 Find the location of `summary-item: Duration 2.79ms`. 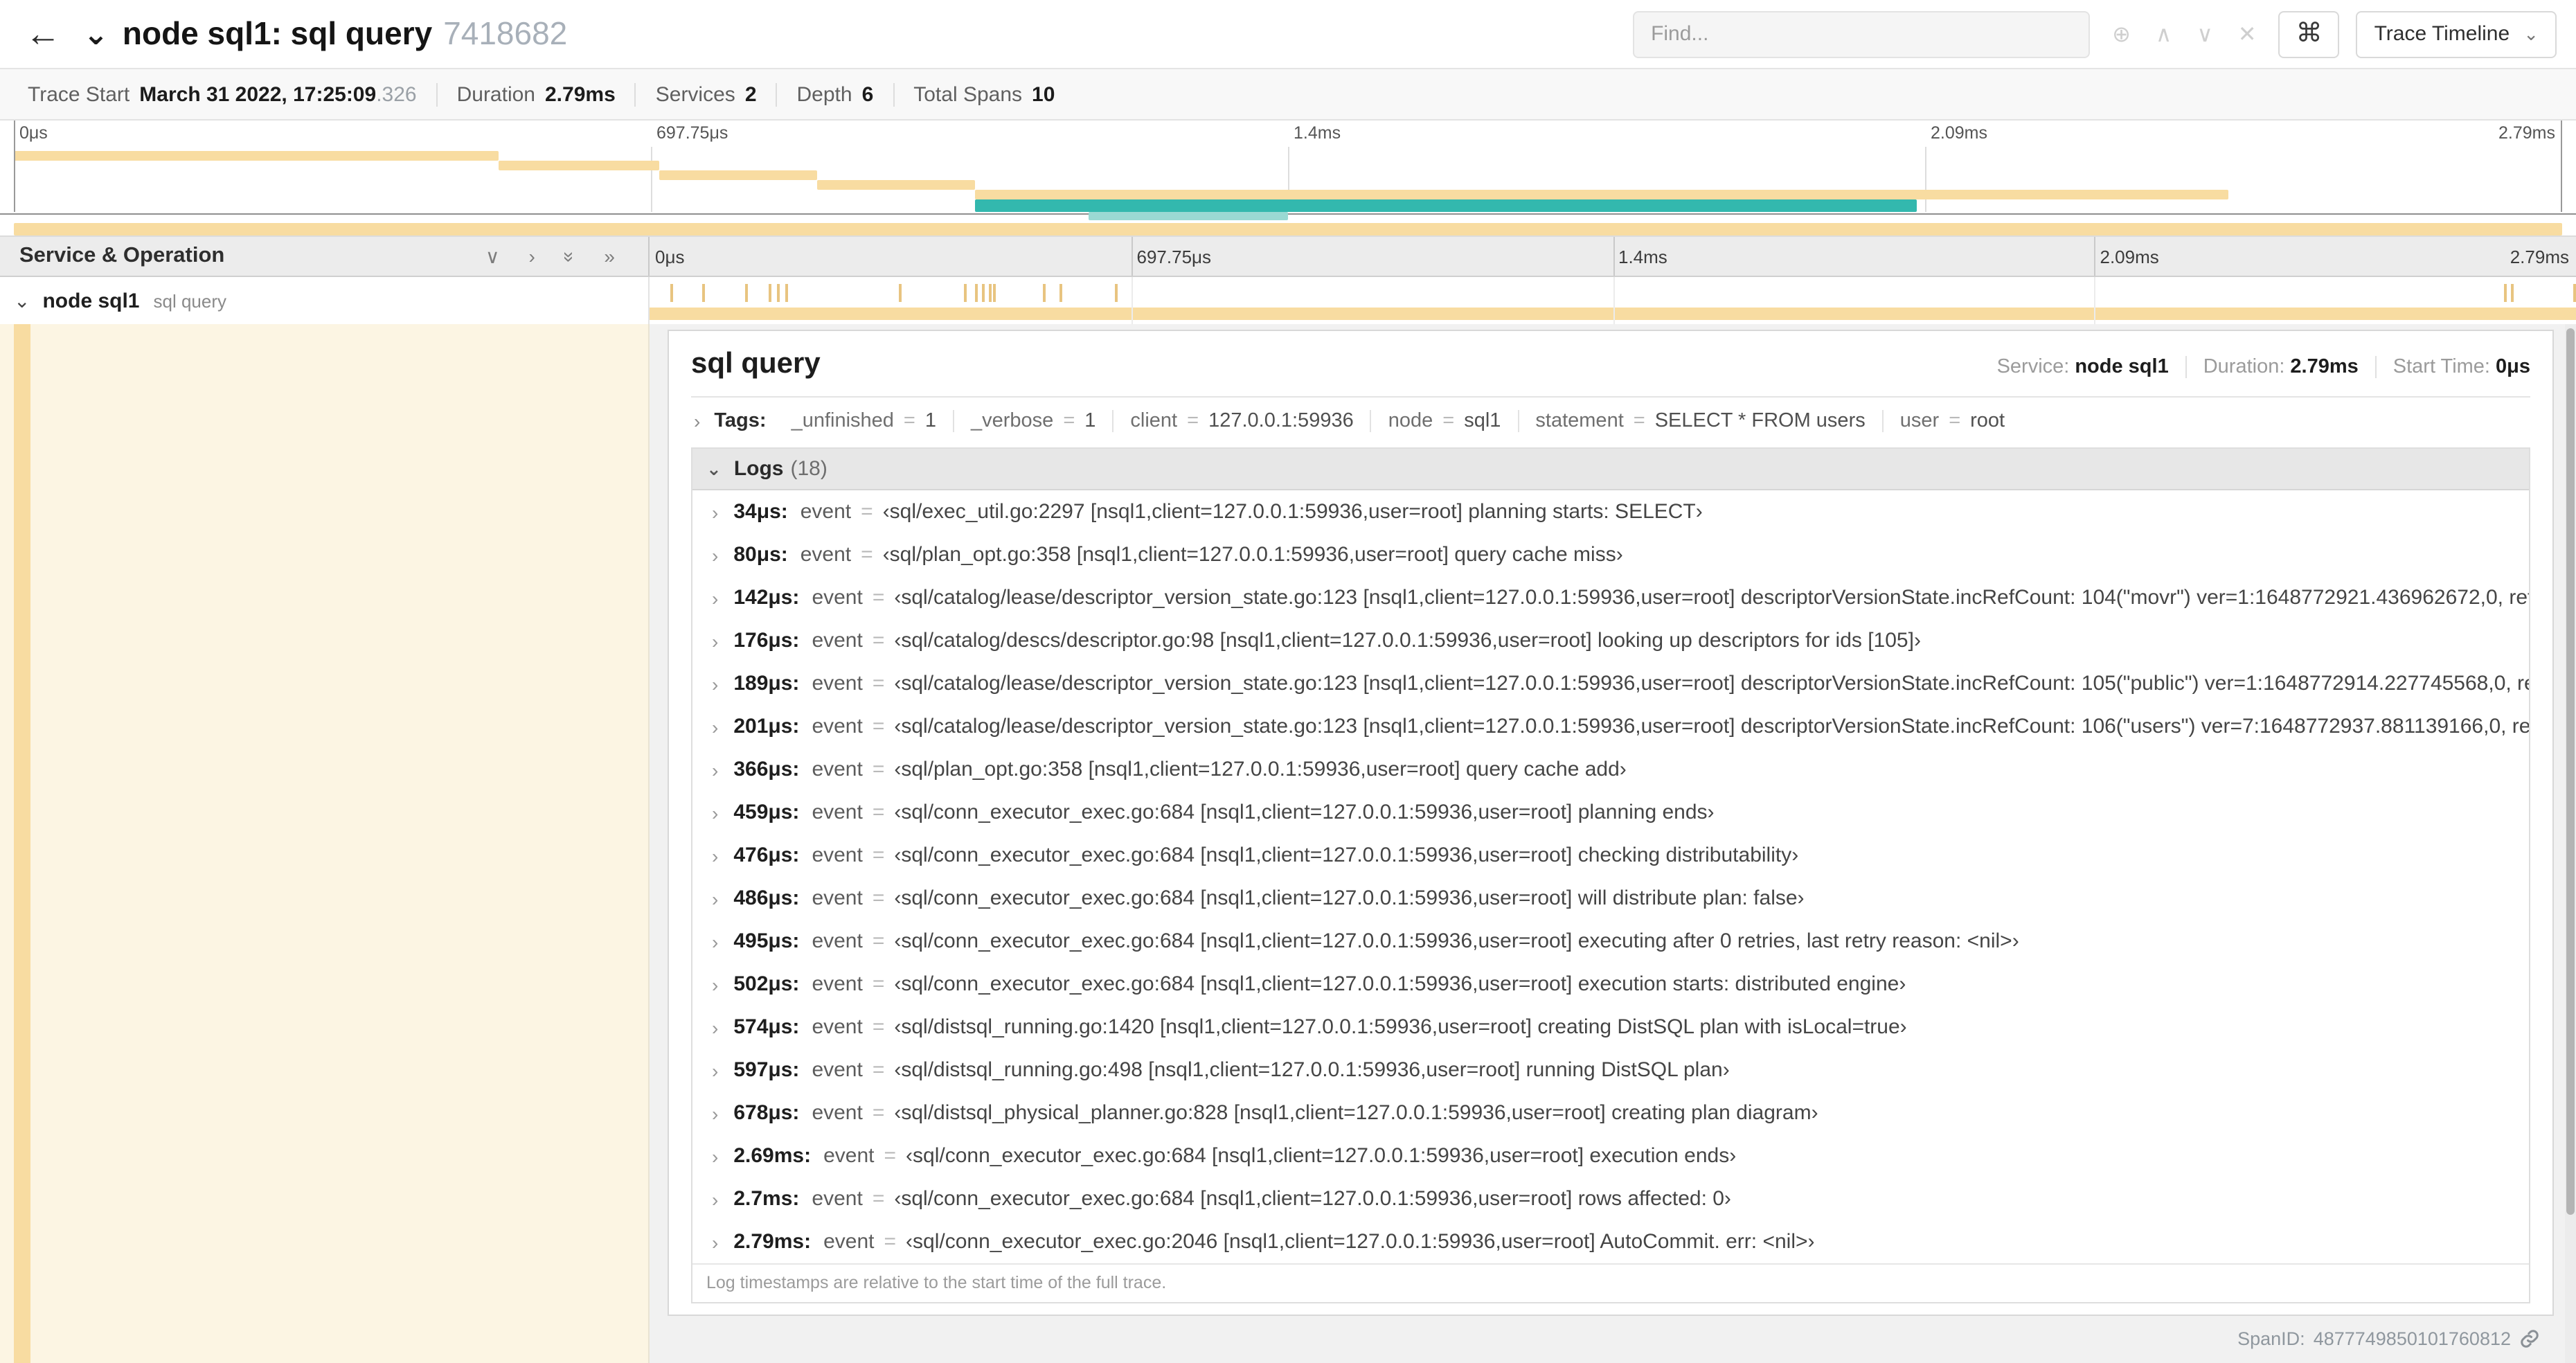

summary-item: Duration 2.79ms is located at coordinates (535, 94).